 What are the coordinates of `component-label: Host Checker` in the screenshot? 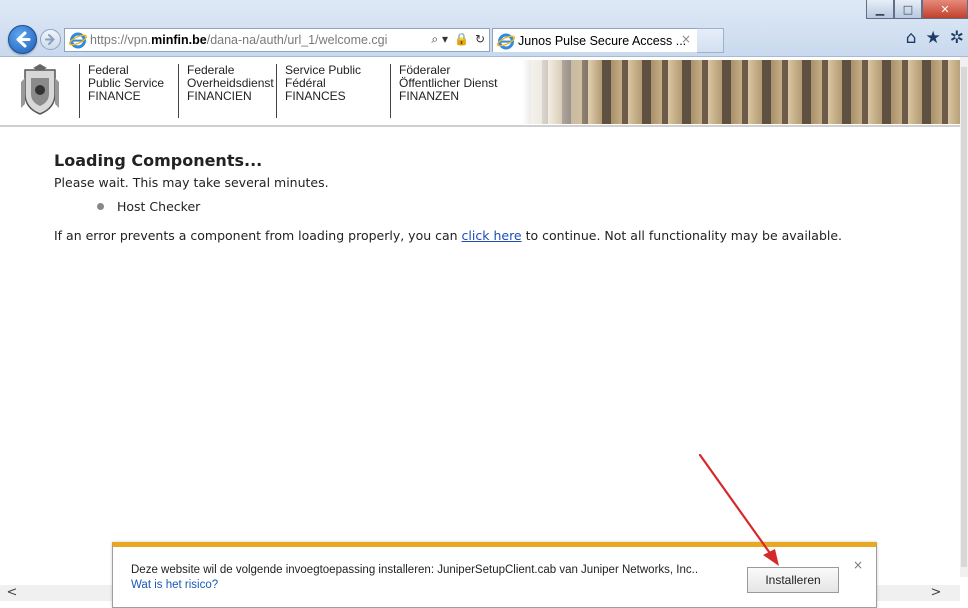 It's located at (159, 206).